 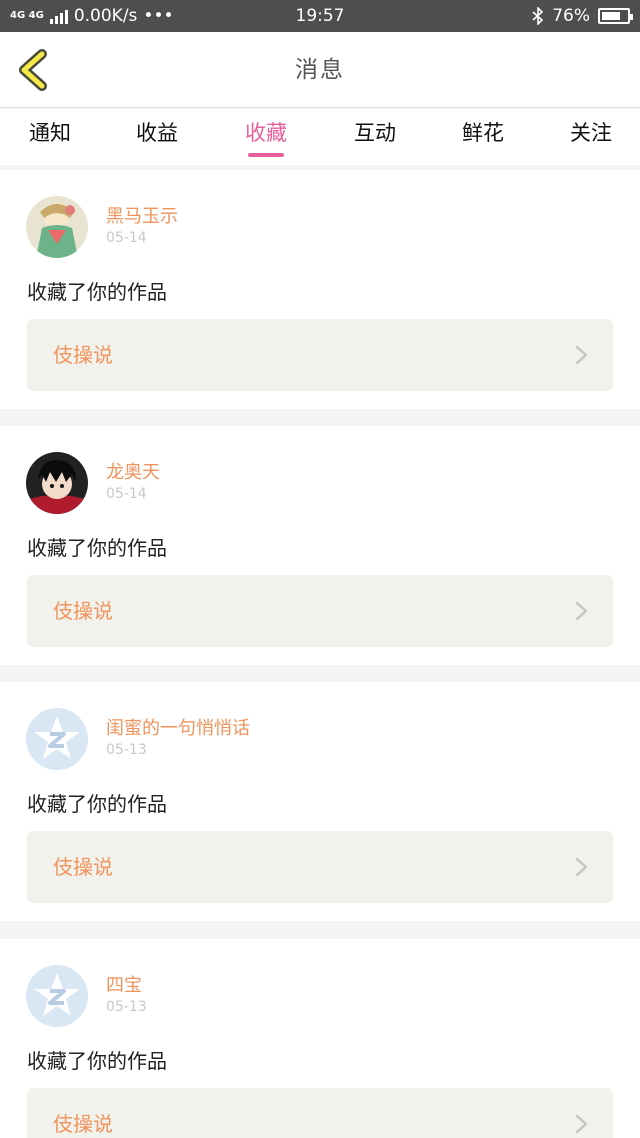 I want to click on battery-icon, so click(x=615, y=16).